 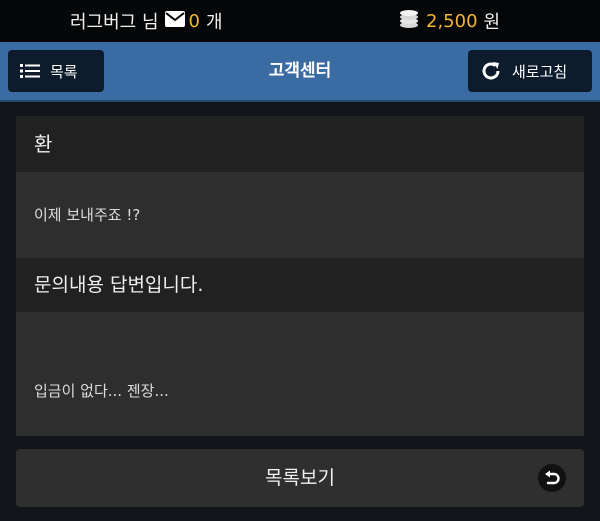 I want to click on money-info: 2,500 원, so click(x=449, y=21).